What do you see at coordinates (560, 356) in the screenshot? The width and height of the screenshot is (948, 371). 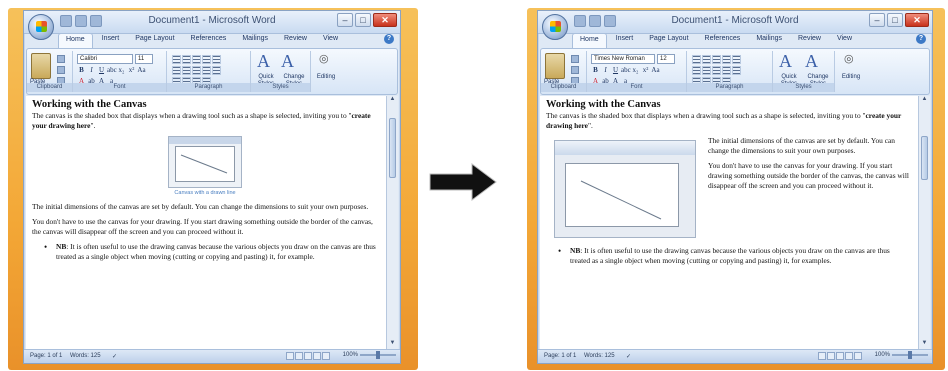 I see `page-count: Page: 1 of 1` at bounding box center [560, 356].